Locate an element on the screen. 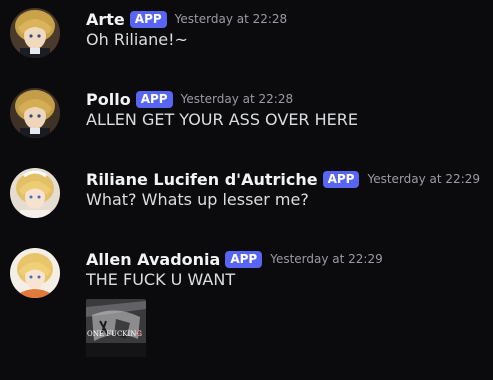  message-content: What? Whats up lesser me? is located at coordinates (197, 199).